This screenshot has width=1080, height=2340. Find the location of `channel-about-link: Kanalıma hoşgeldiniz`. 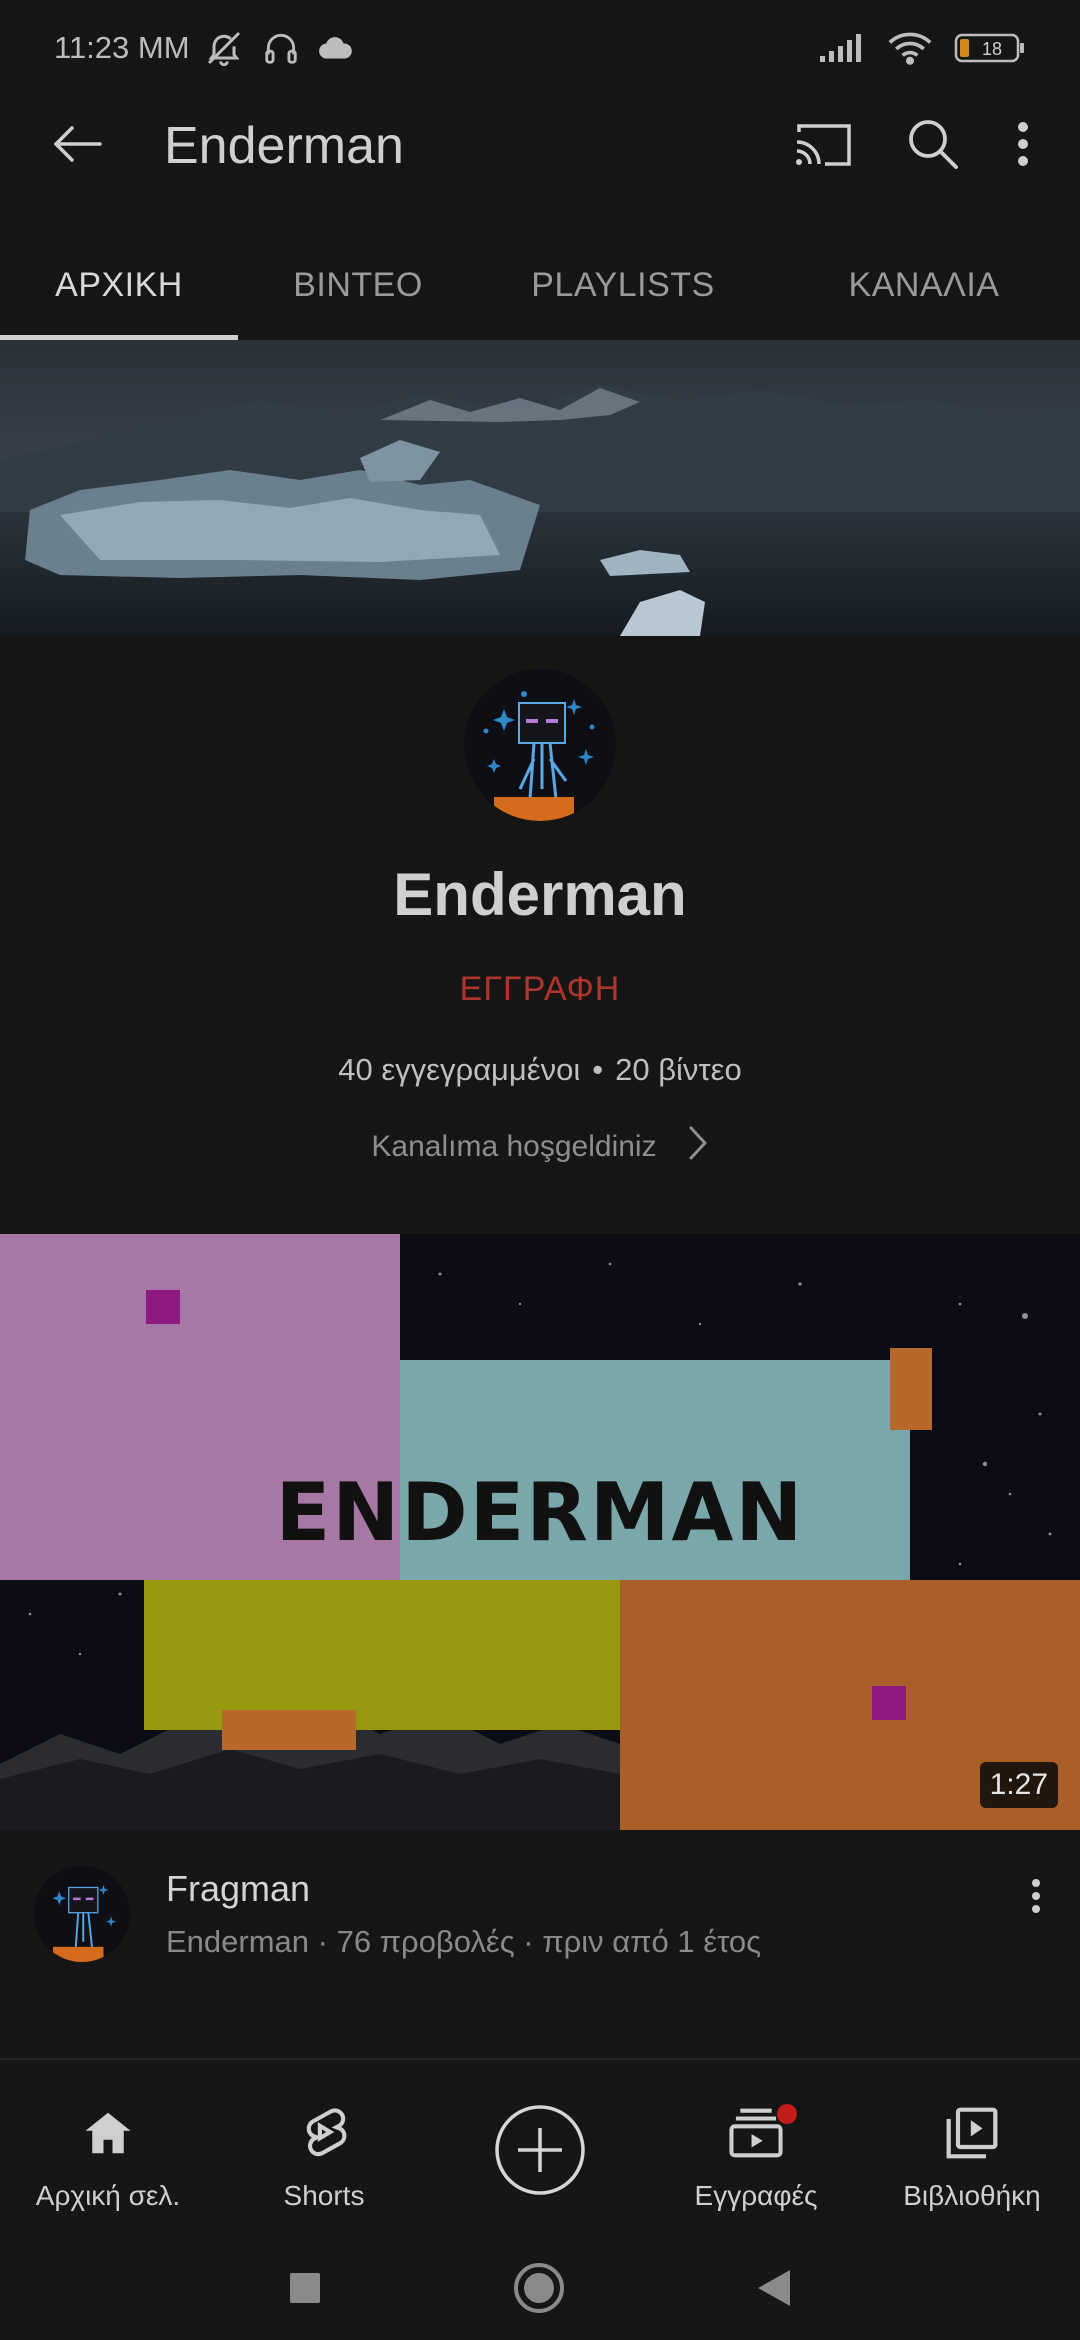

channel-about-link: Kanalıma hoşgeldiniz is located at coordinates (540, 1147).